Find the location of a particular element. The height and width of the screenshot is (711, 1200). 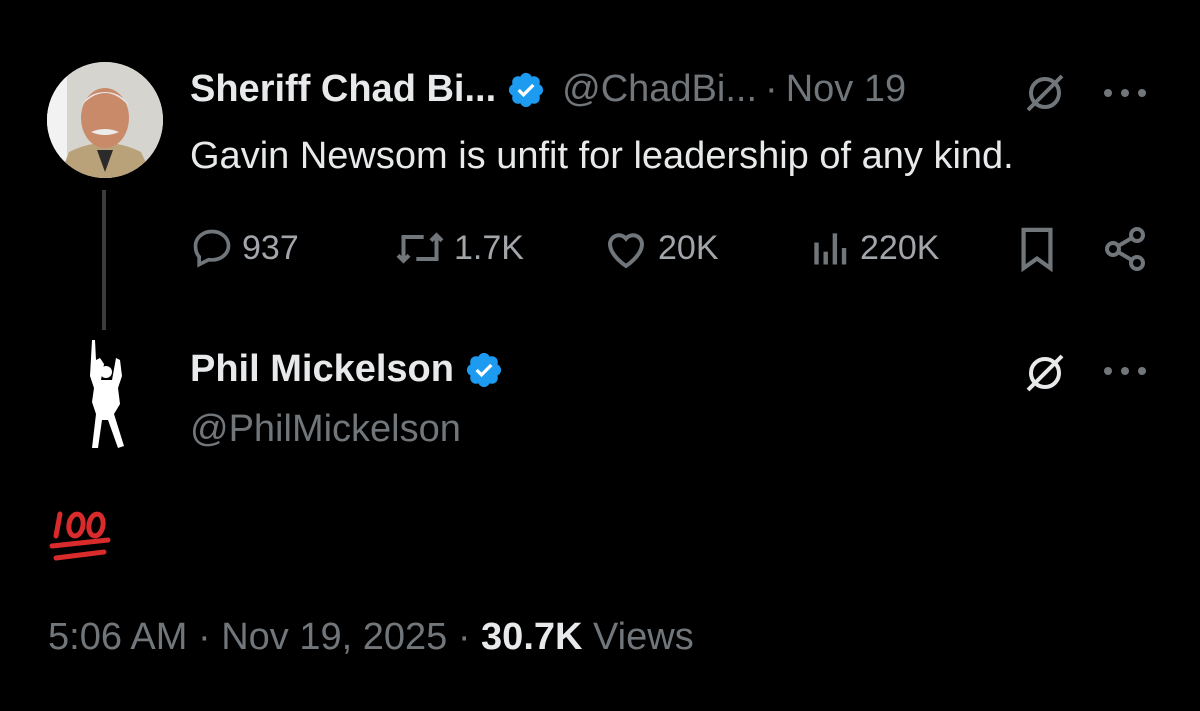

thread-connector-line is located at coordinates (104, 260).